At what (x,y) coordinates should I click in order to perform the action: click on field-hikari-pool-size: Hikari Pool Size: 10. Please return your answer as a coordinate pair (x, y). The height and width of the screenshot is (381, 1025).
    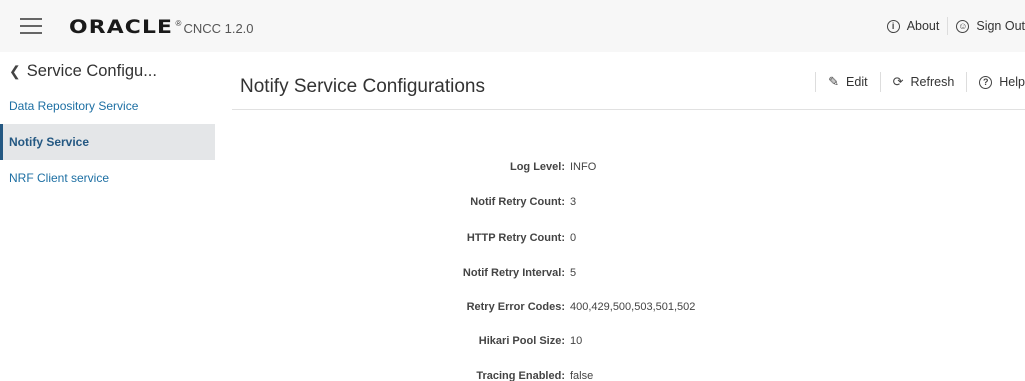
    Looking at the image, I should click on (620, 345).